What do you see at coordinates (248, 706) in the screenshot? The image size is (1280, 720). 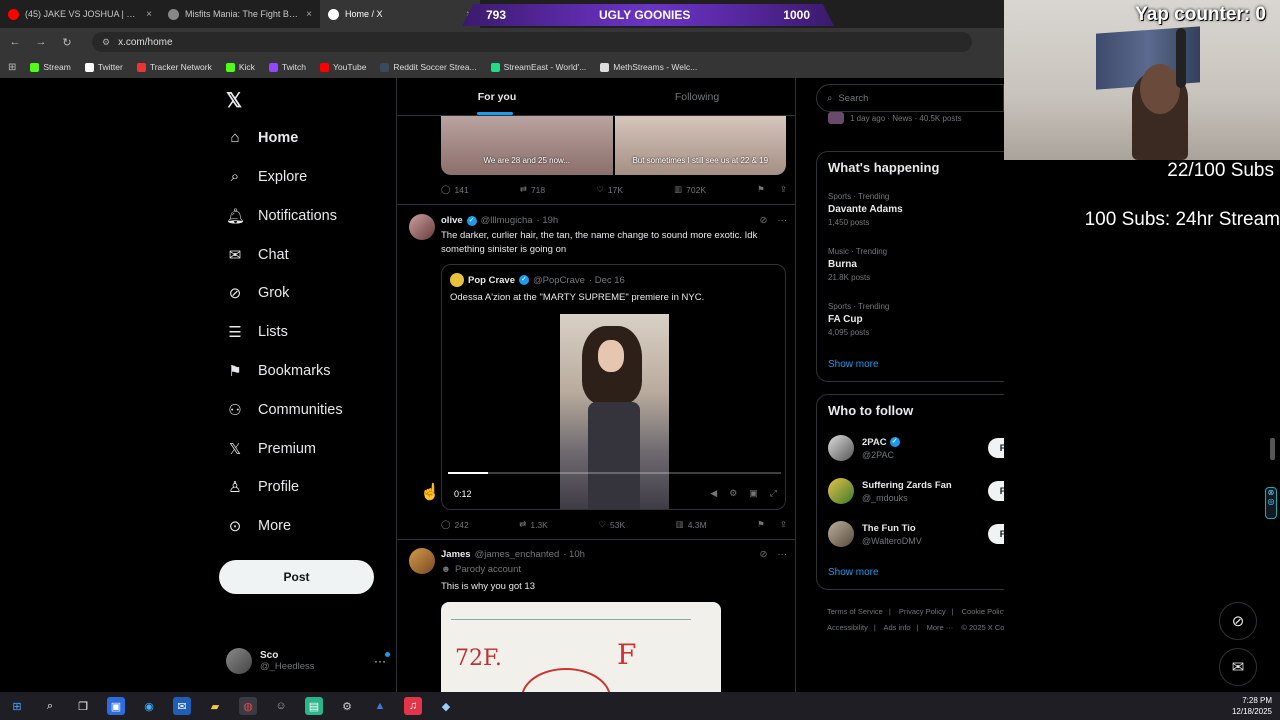 I see `chrome-icon: ◍` at bounding box center [248, 706].